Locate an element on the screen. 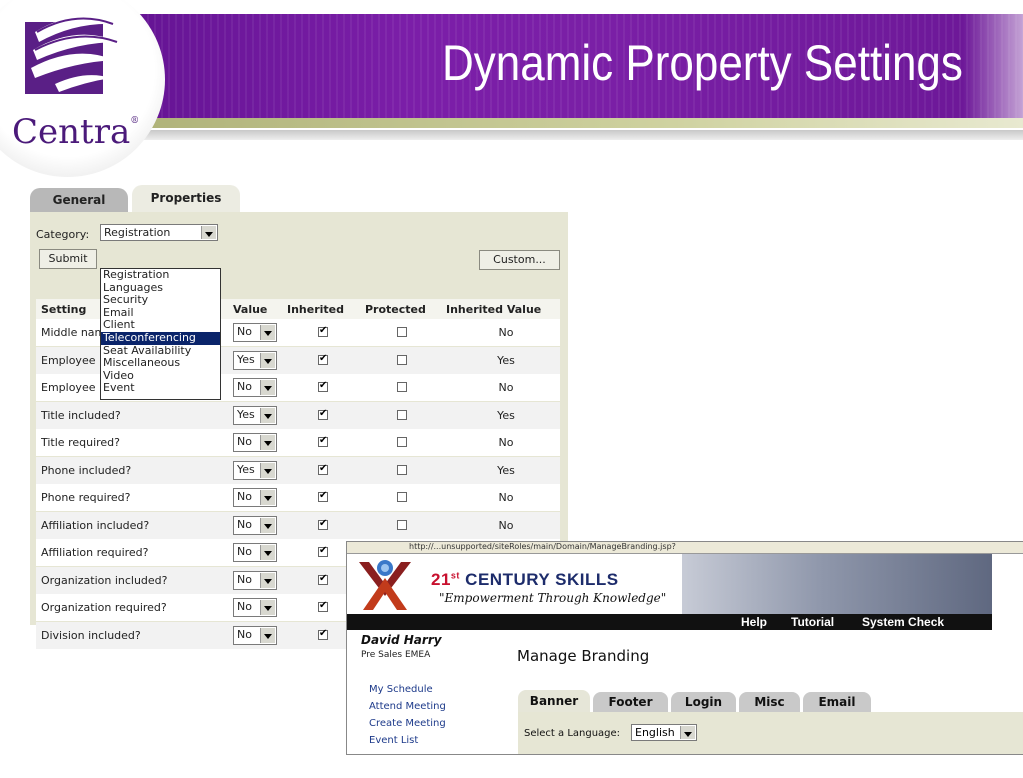  nav-help: Help is located at coordinates (754, 622).